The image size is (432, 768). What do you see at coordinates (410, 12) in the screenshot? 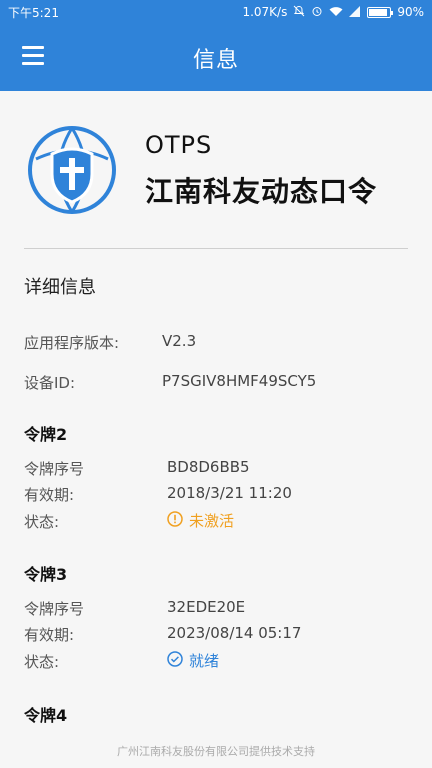
I see `battery-percent: 90%` at bounding box center [410, 12].